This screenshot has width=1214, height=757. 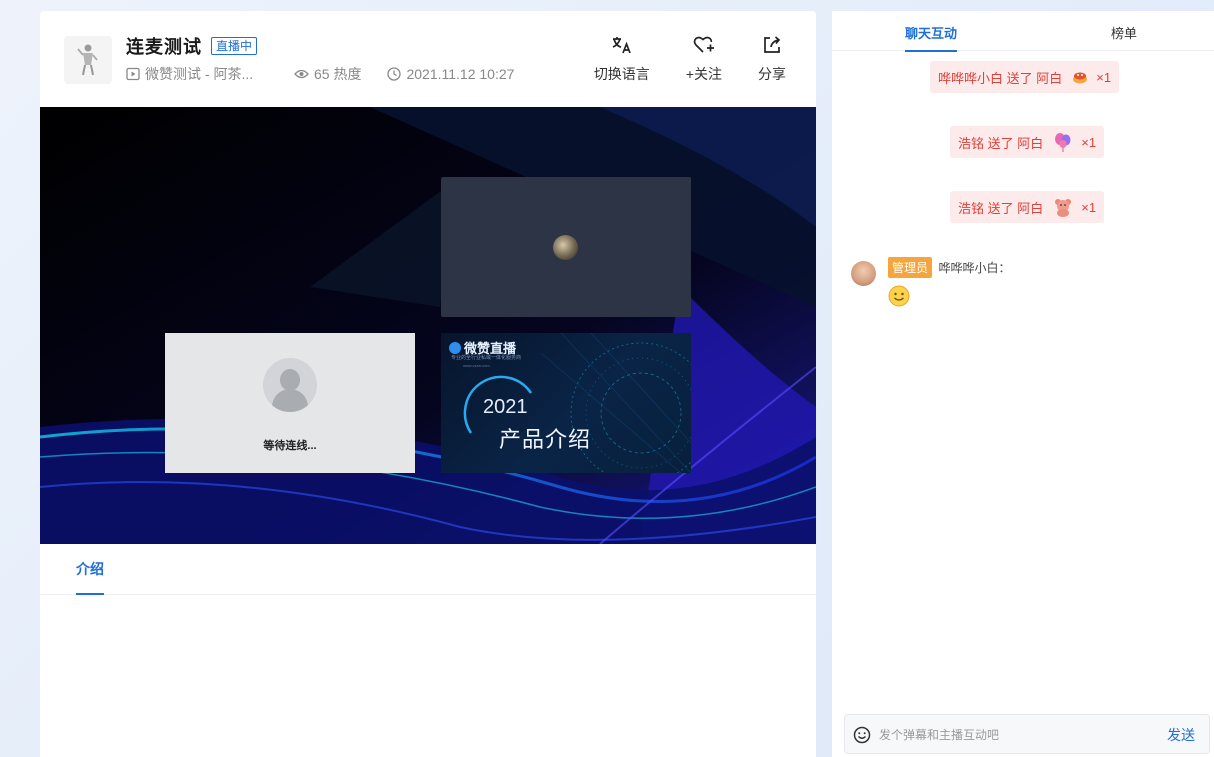 What do you see at coordinates (772, 58) in the screenshot?
I see `share-button: 分享` at bounding box center [772, 58].